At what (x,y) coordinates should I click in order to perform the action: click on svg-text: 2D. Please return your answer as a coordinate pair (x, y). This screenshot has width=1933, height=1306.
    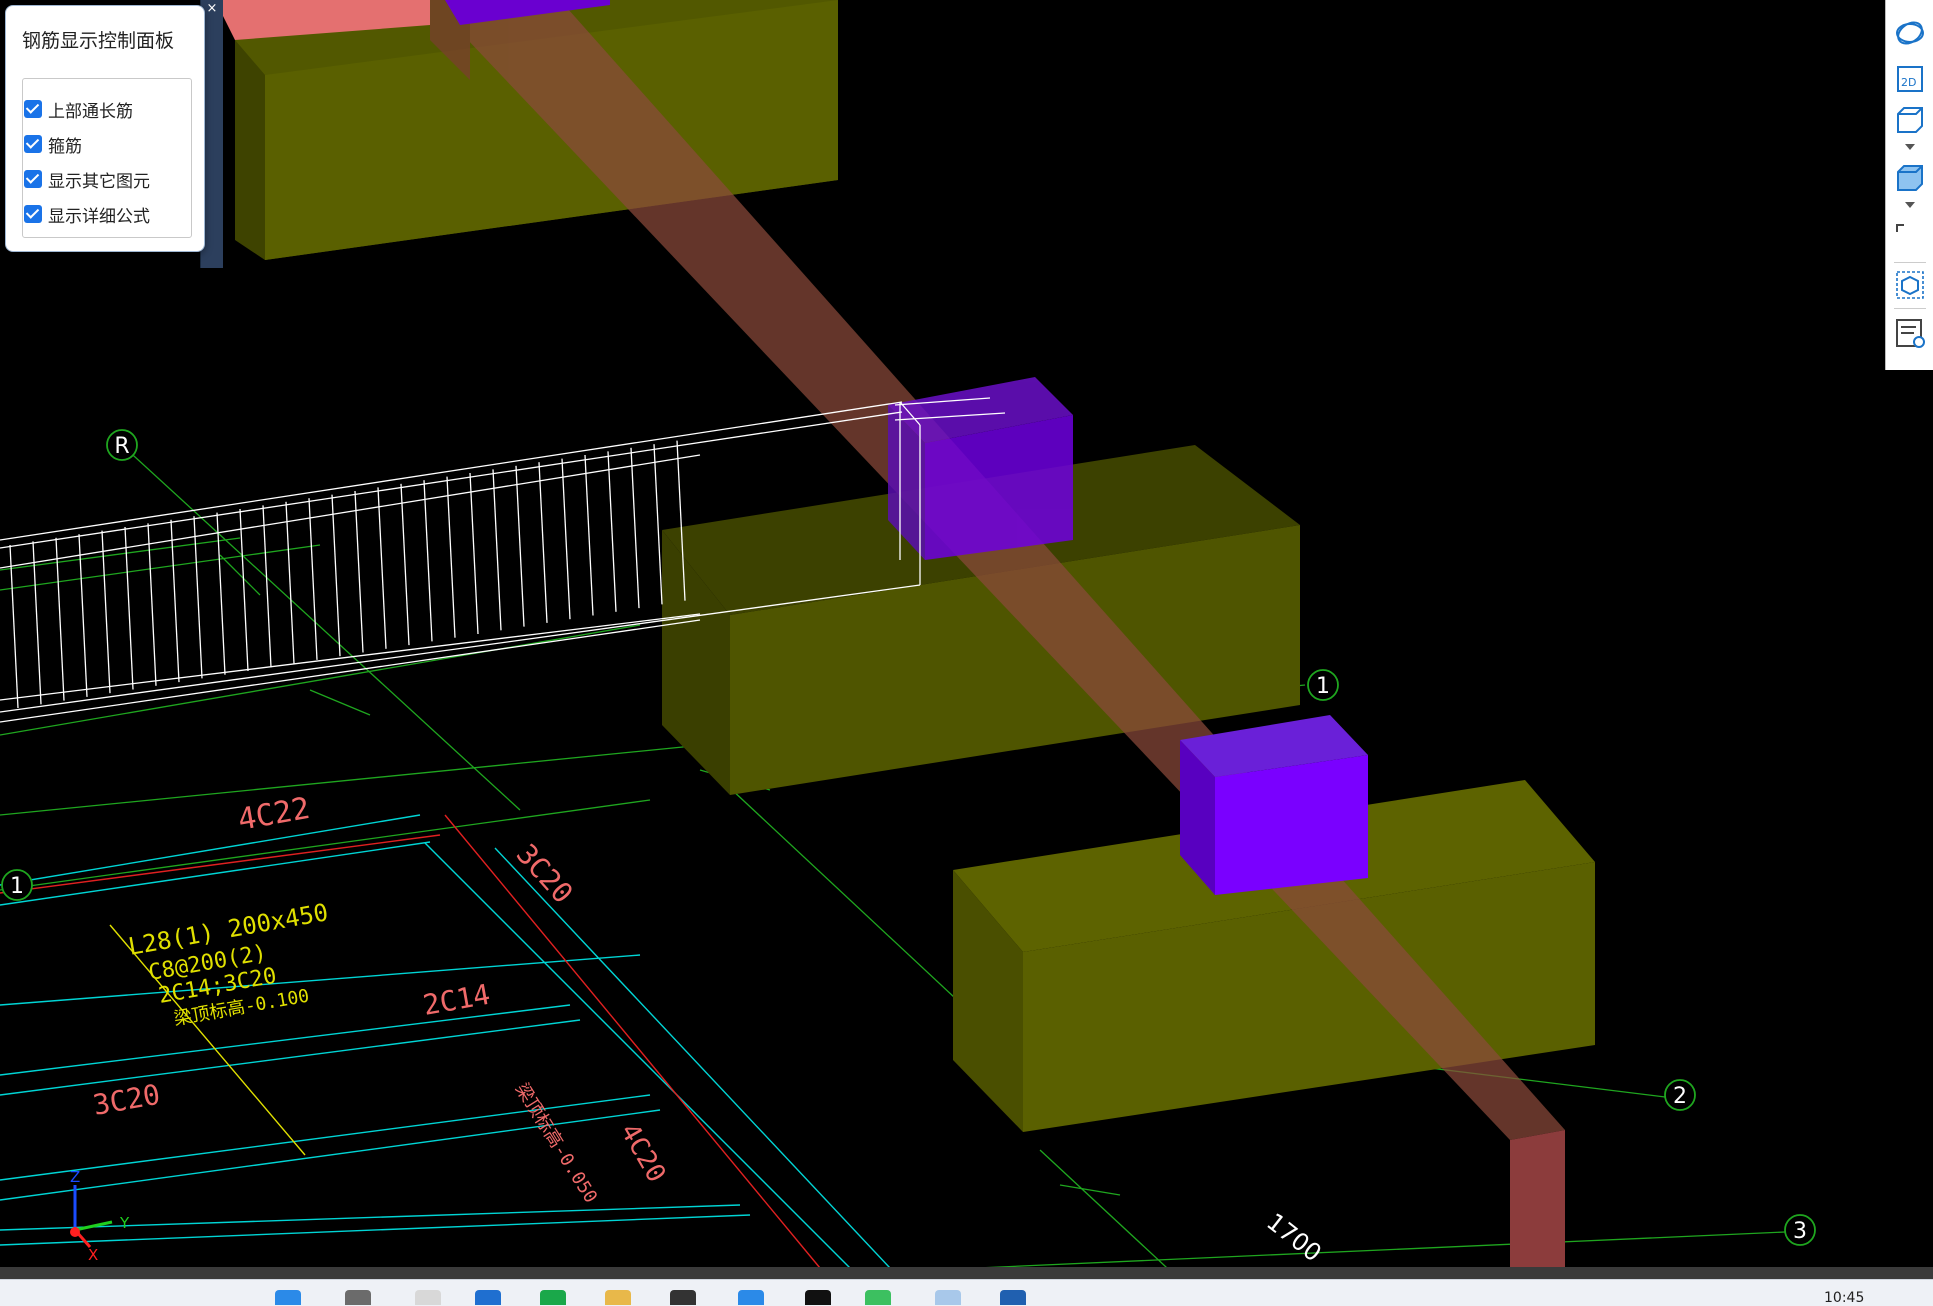
    Looking at the image, I should click on (1908, 82).